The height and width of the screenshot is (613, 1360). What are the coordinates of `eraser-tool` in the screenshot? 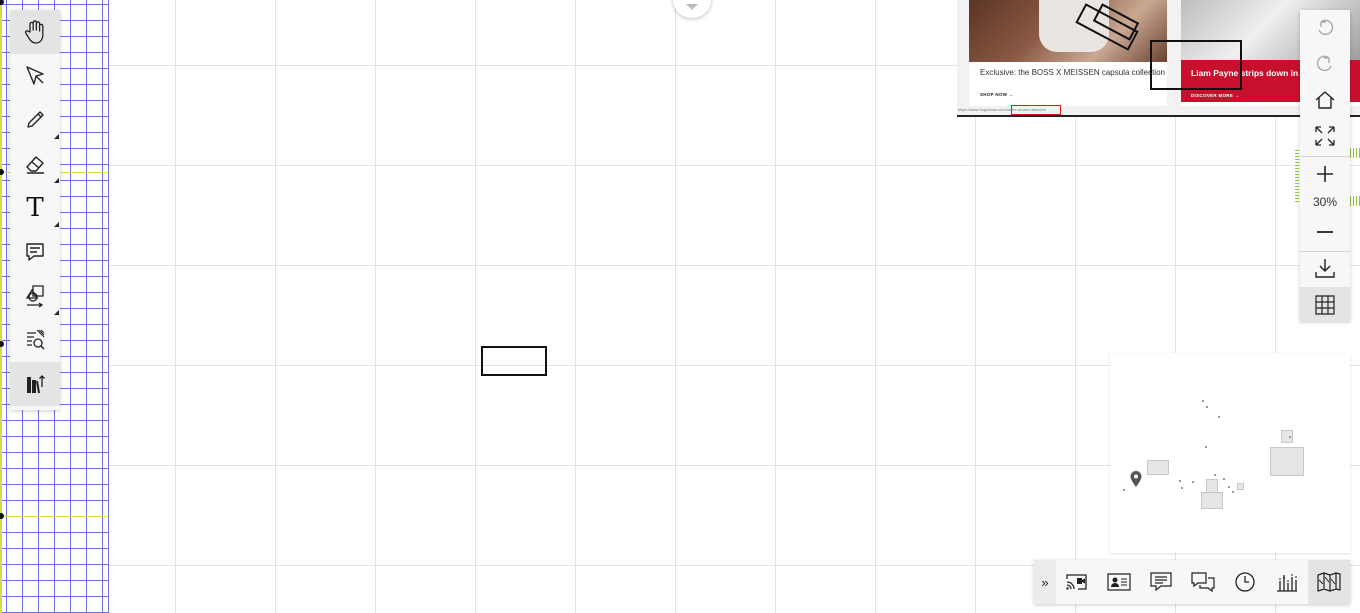 It's located at (35, 164).